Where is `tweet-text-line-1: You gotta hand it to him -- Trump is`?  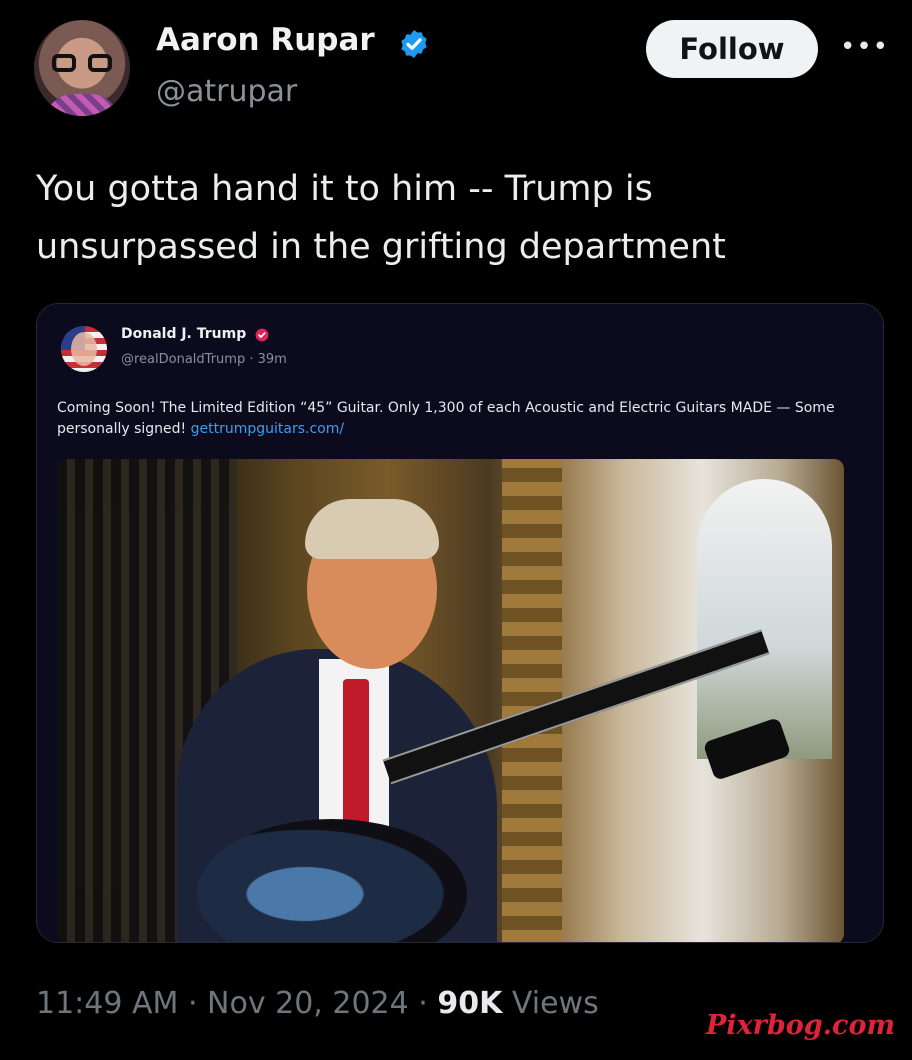
tweet-text-line-1: You gotta hand it to him -- Trump is is located at coordinates (344, 189).